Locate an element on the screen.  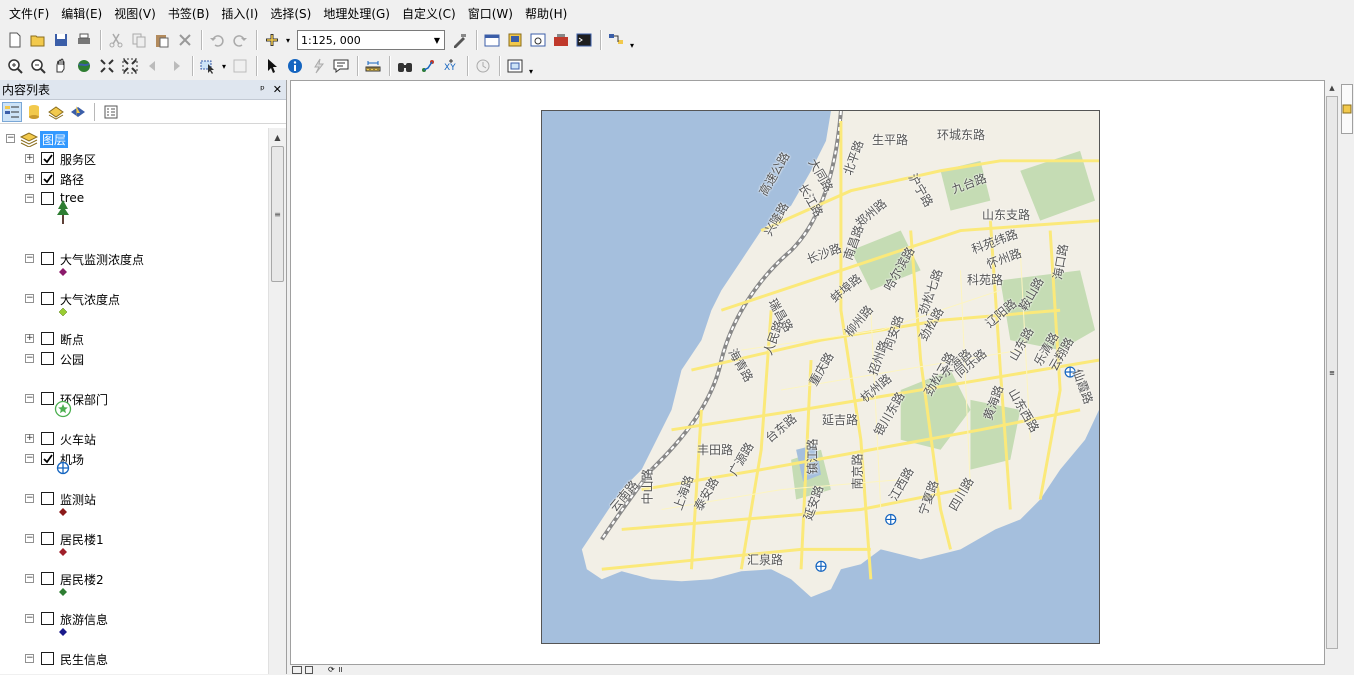
layer-row: − 公园 is located at coordinates (130, 359).